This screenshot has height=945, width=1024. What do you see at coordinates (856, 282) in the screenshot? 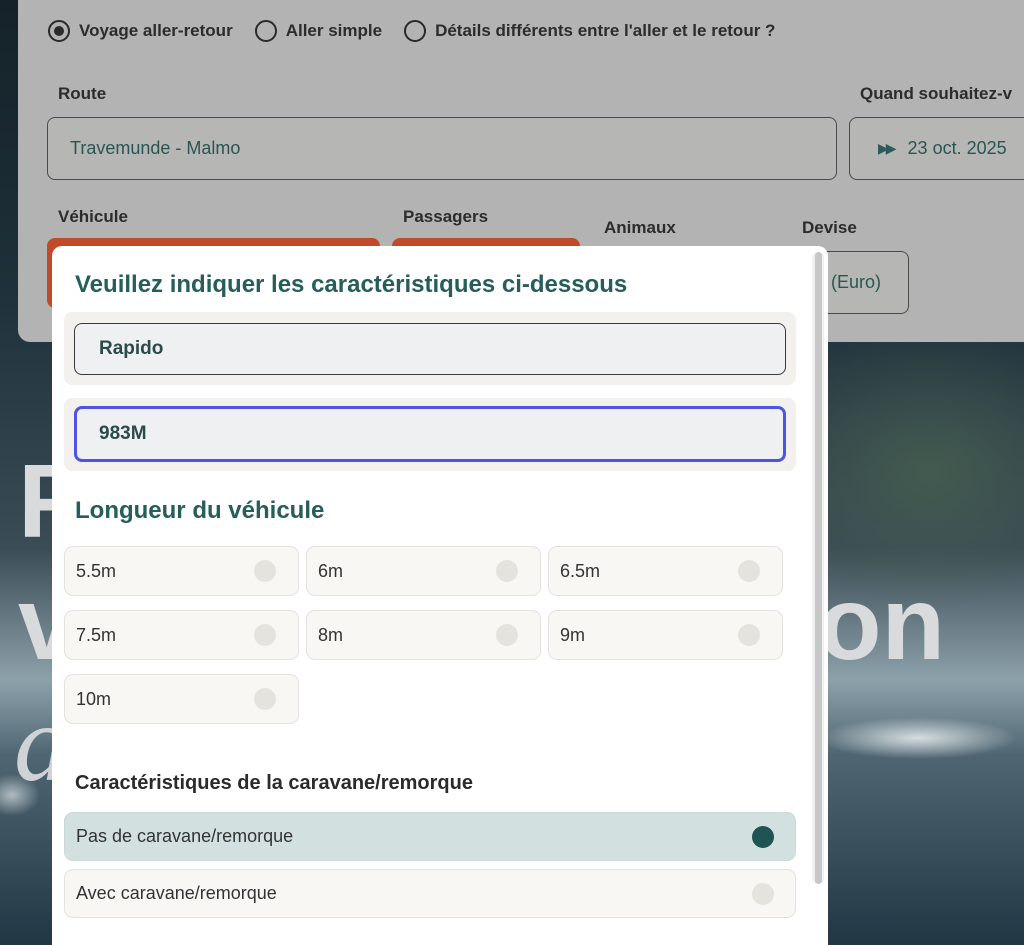
I see `currency-value: (Euro)` at bounding box center [856, 282].